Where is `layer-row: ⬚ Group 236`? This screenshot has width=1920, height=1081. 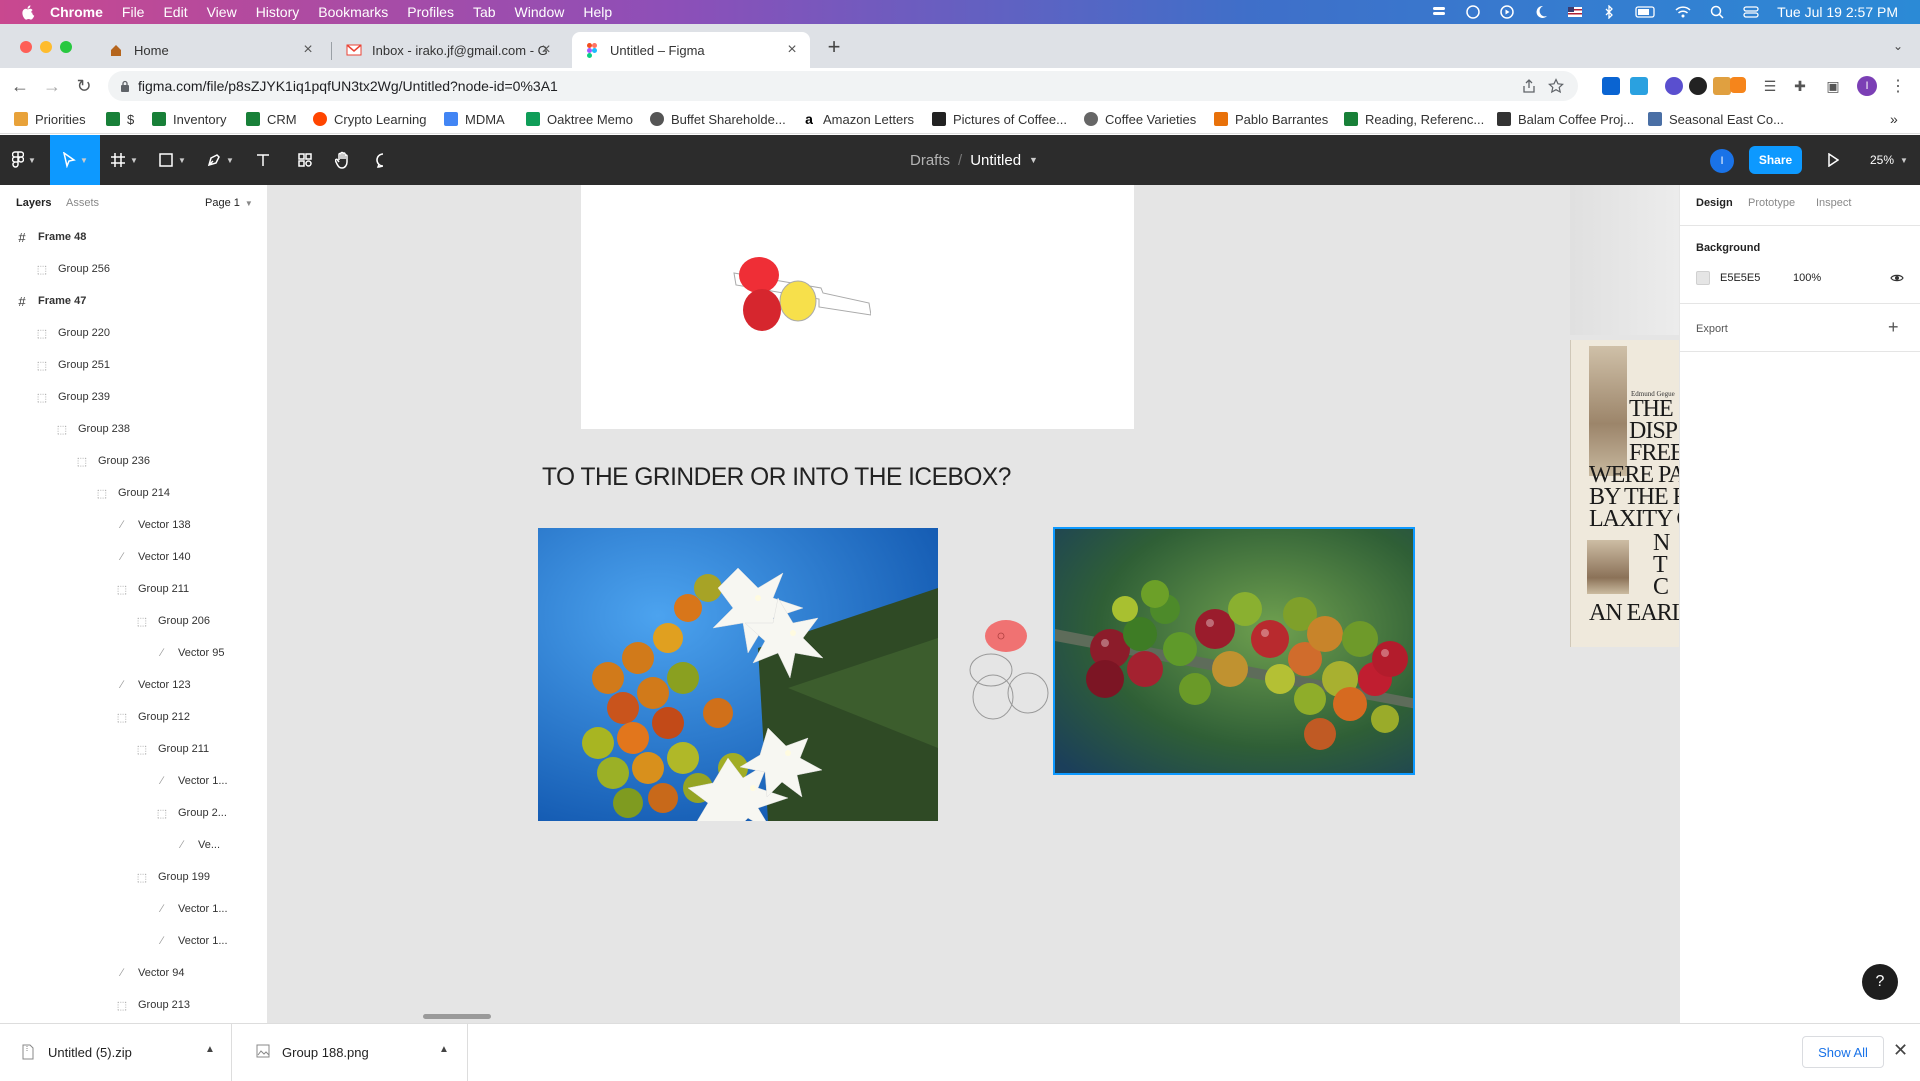
layer-row: ⬚ Group 236 is located at coordinates (133, 461).